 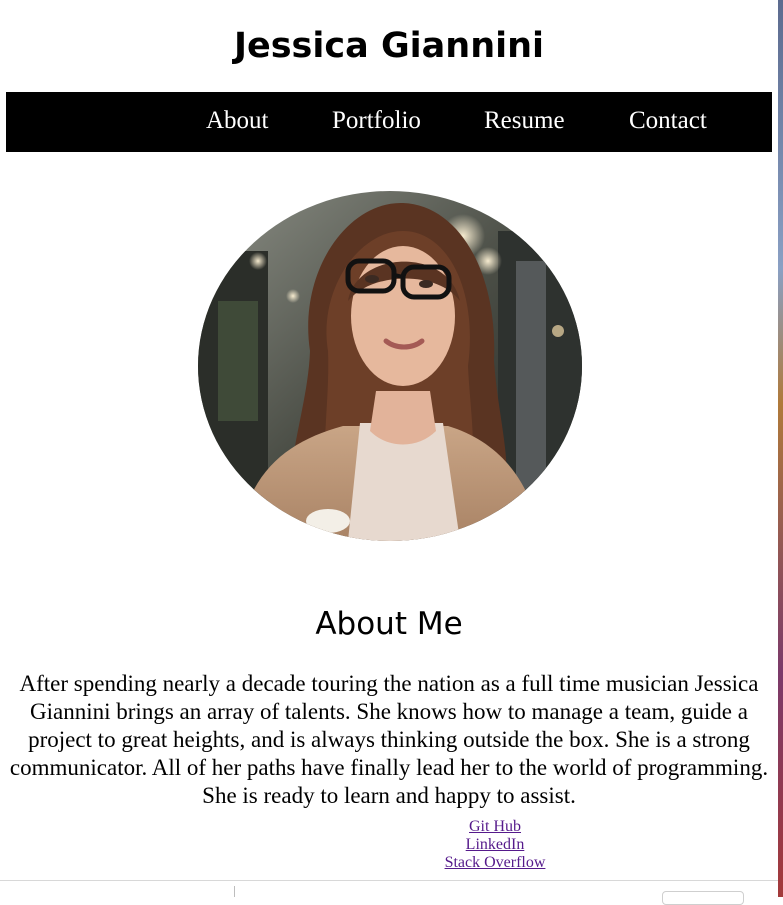 I want to click on stackoverflow-link: Stack Overflow, so click(x=495, y=863).